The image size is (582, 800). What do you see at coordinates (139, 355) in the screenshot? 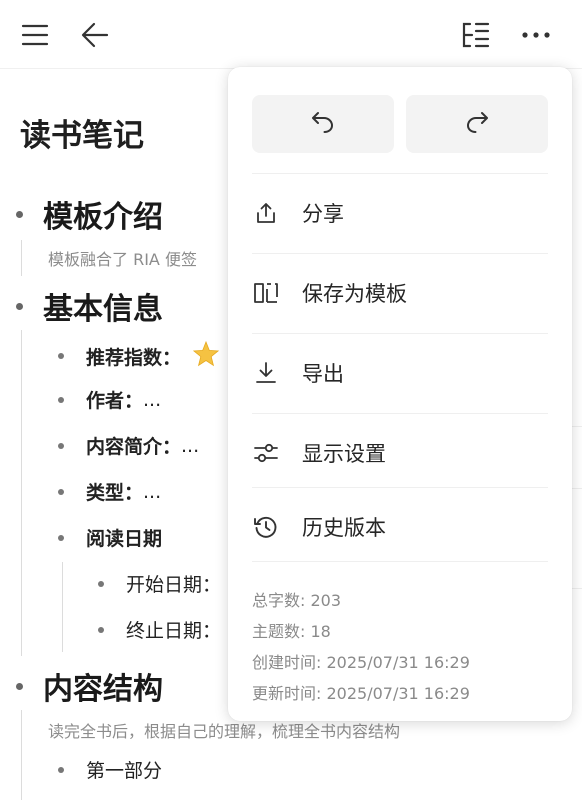
I see `outline-node: 推荐指数：` at bounding box center [139, 355].